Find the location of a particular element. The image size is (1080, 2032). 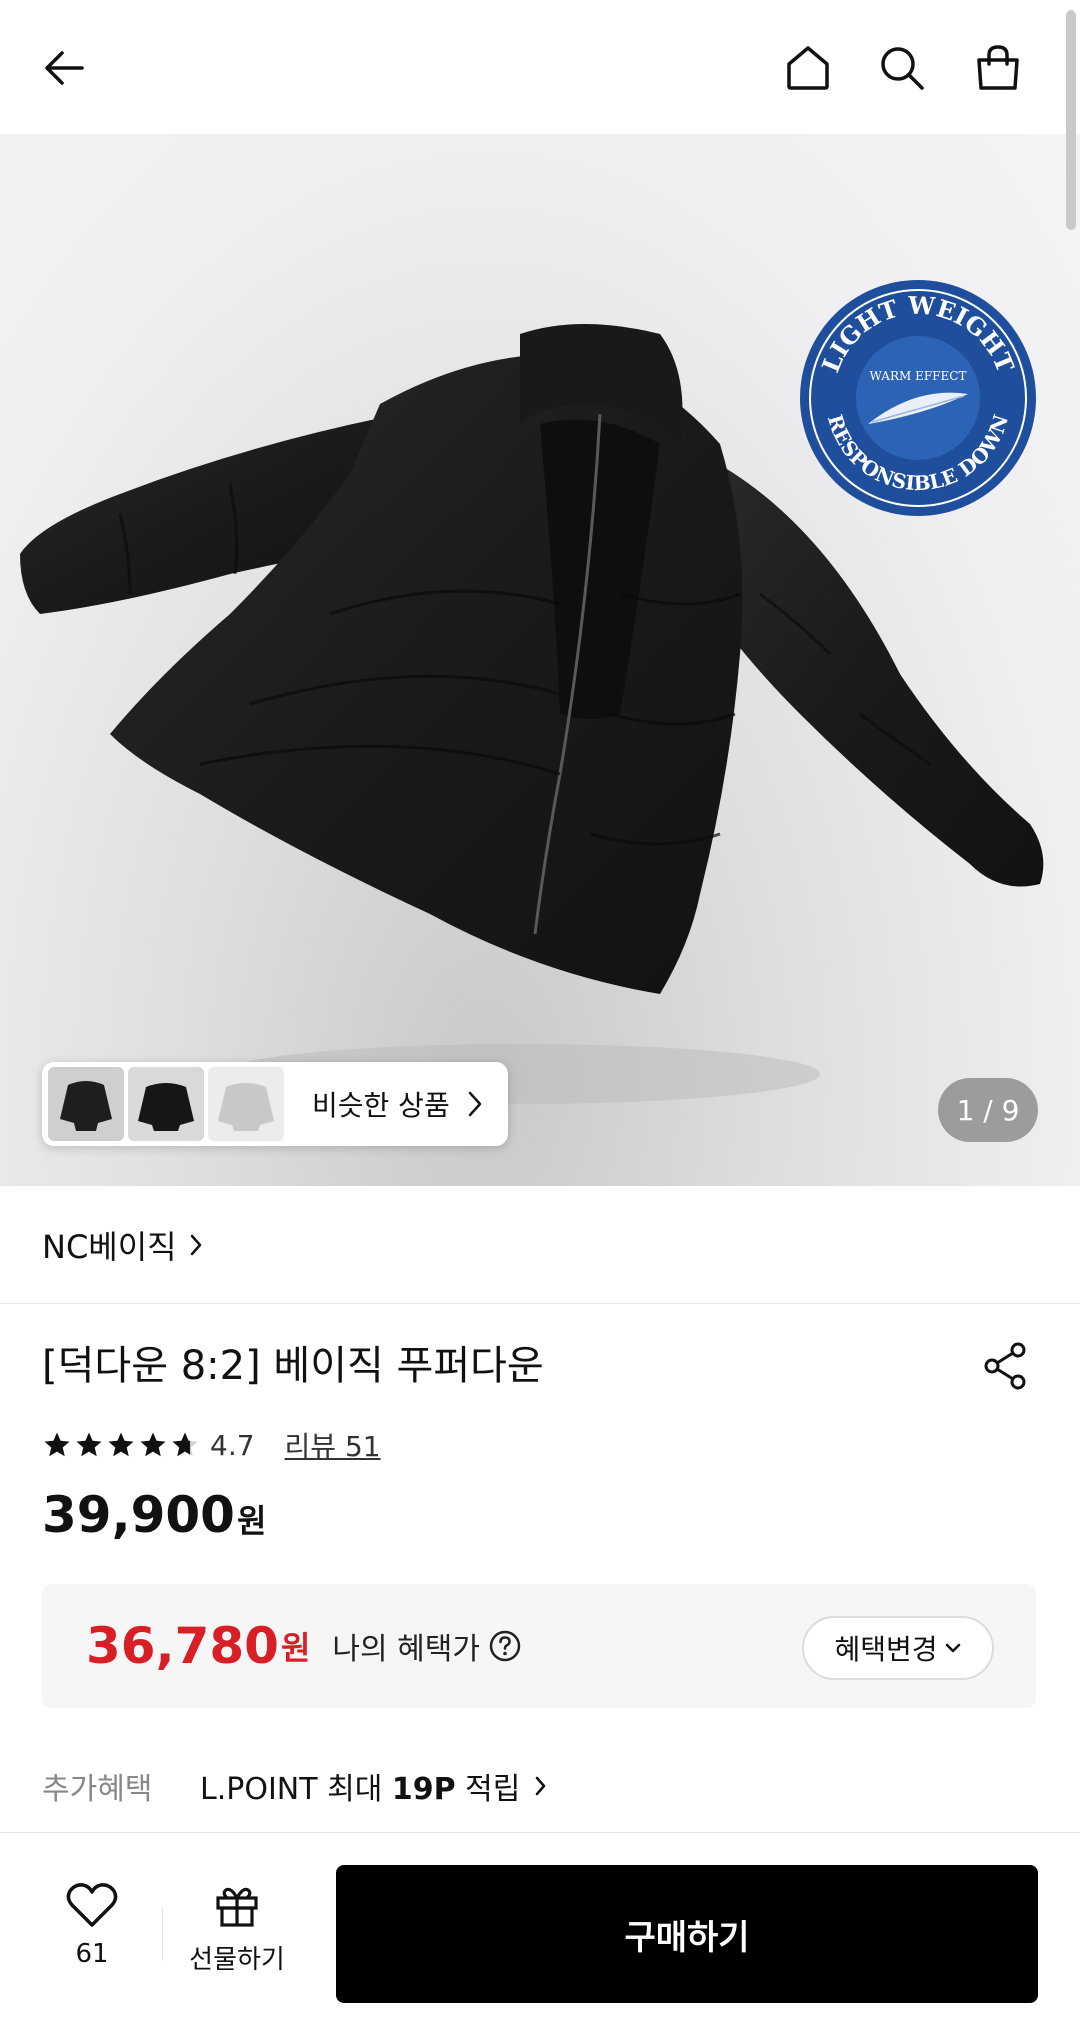

like-button: 61 is located at coordinates (92, 1925).